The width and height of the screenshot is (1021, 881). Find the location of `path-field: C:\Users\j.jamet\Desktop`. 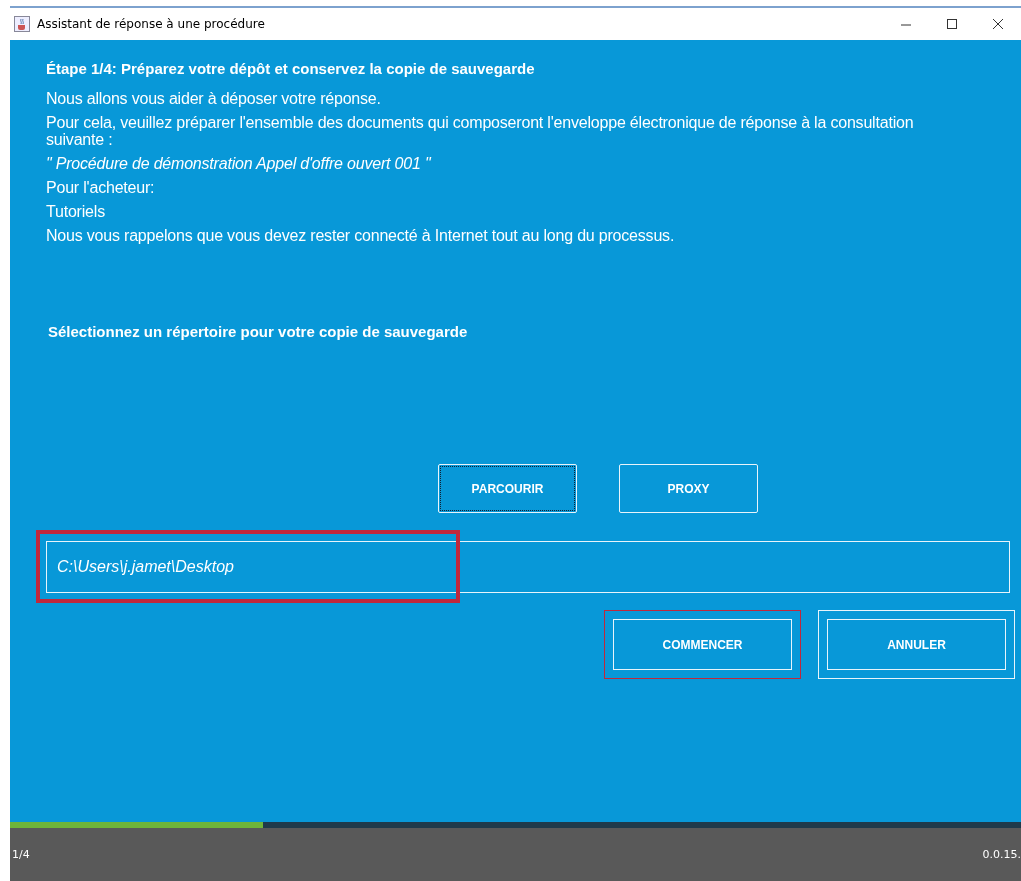

path-field: C:\Users\j.jamet\Desktop is located at coordinates (528, 567).